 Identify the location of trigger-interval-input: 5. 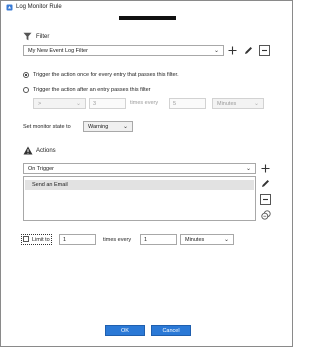
(187, 103).